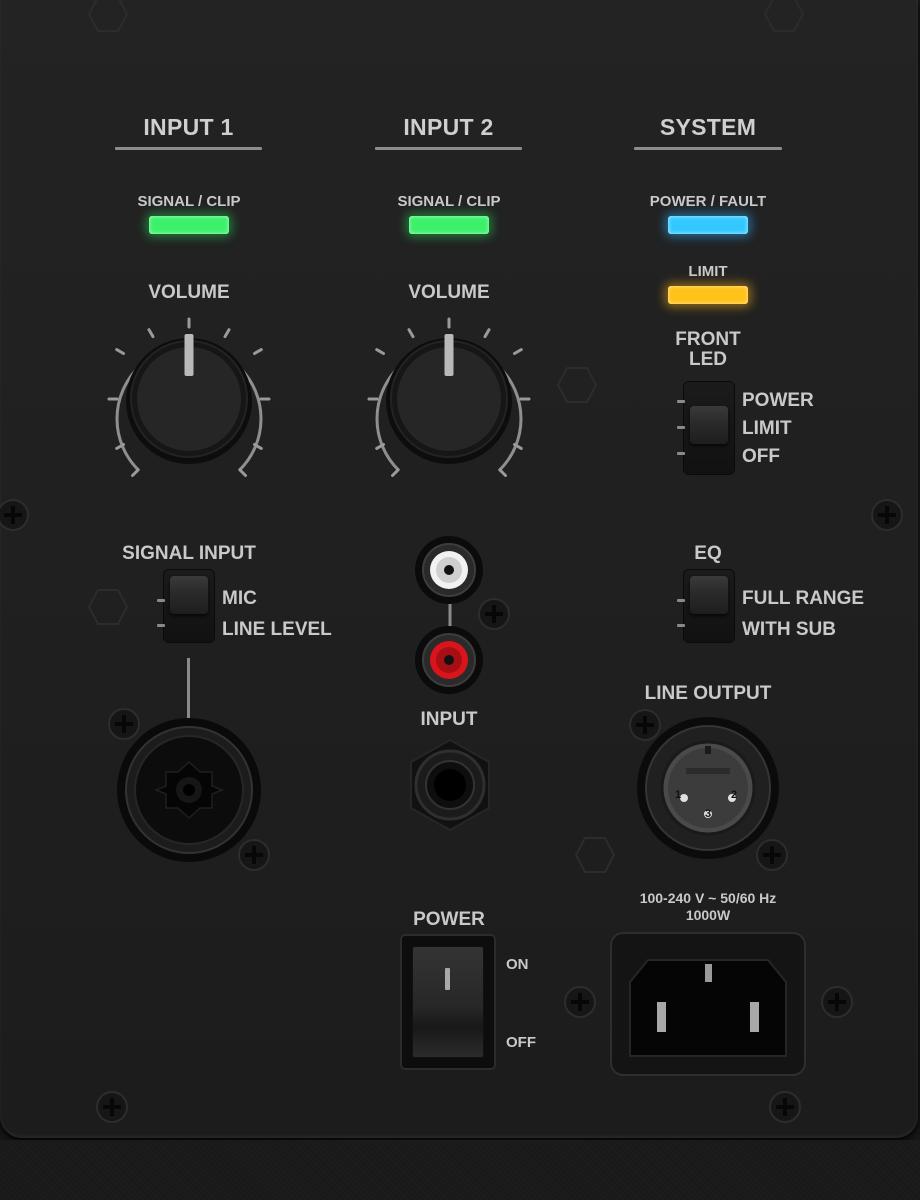  What do you see at coordinates (708, 915) in the screenshot?
I see `power-spec-wattage: 1000W` at bounding box center [708, 915].